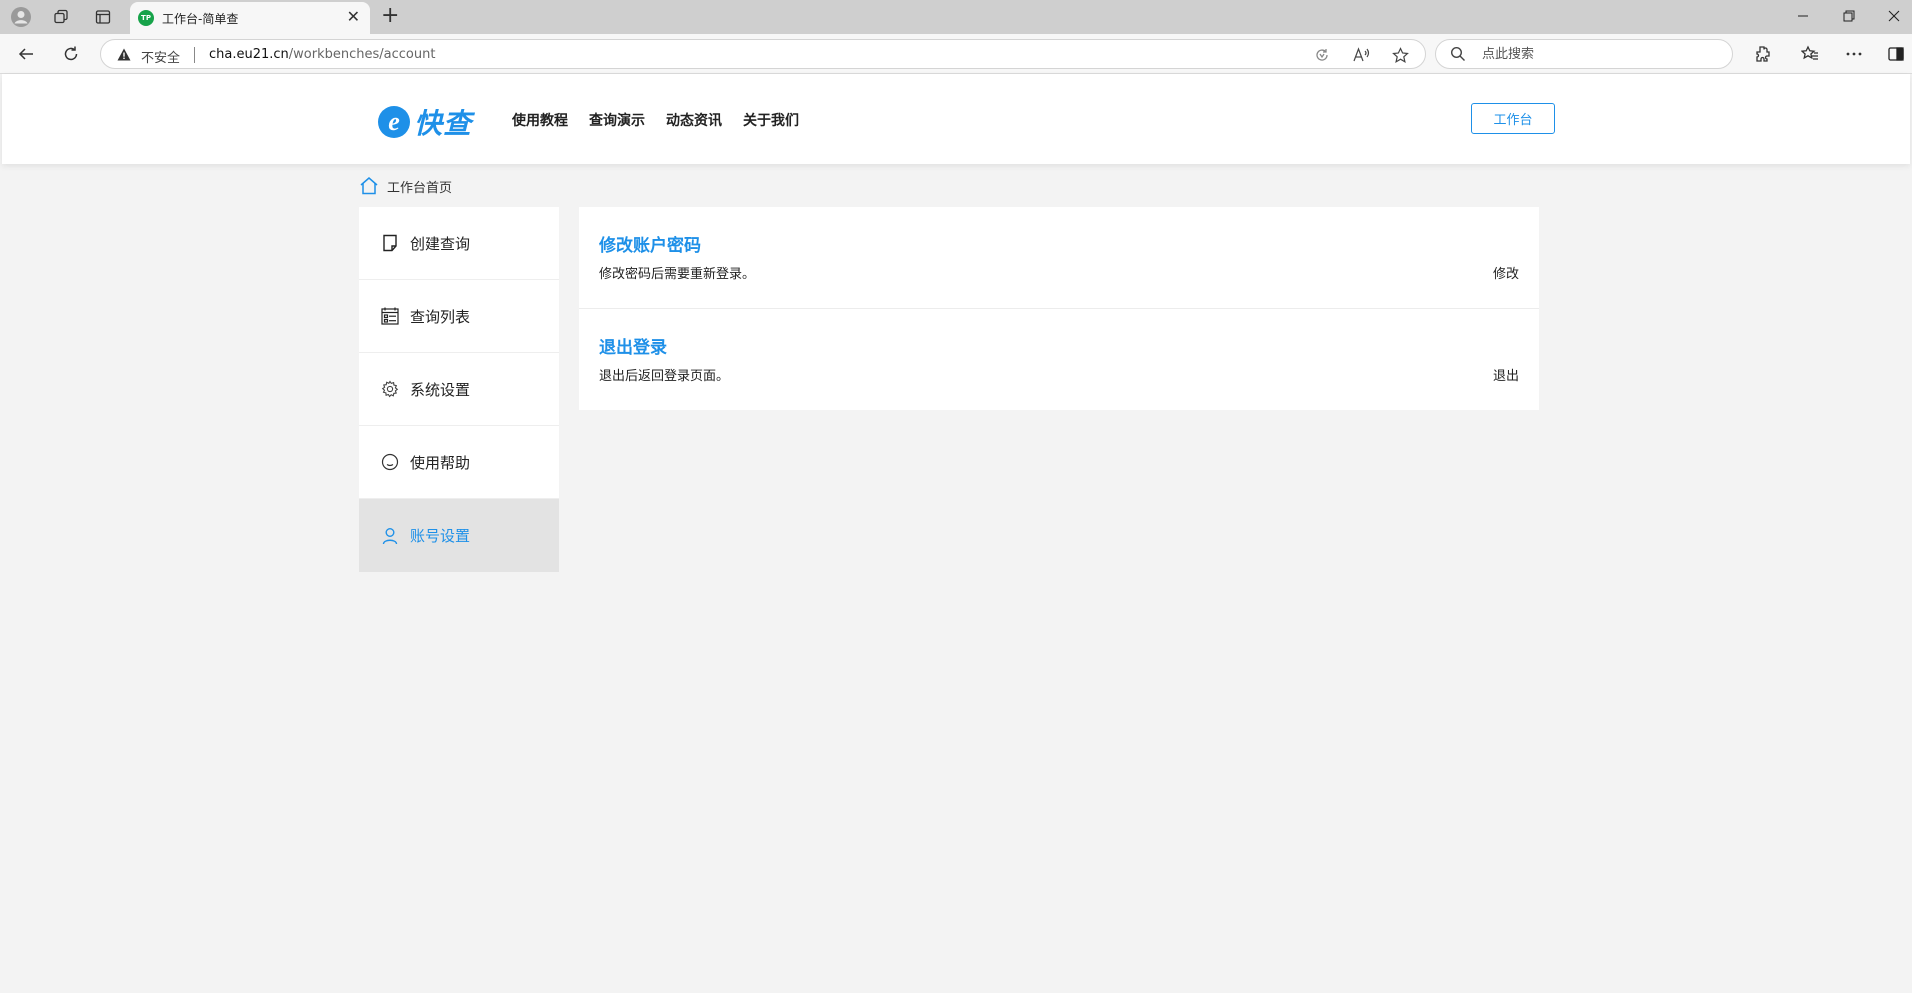 This screenshot has width=1912, height=993. Describe the element at coordinates (390, 389) in the screenshot. I see `gear-icon` at that location.